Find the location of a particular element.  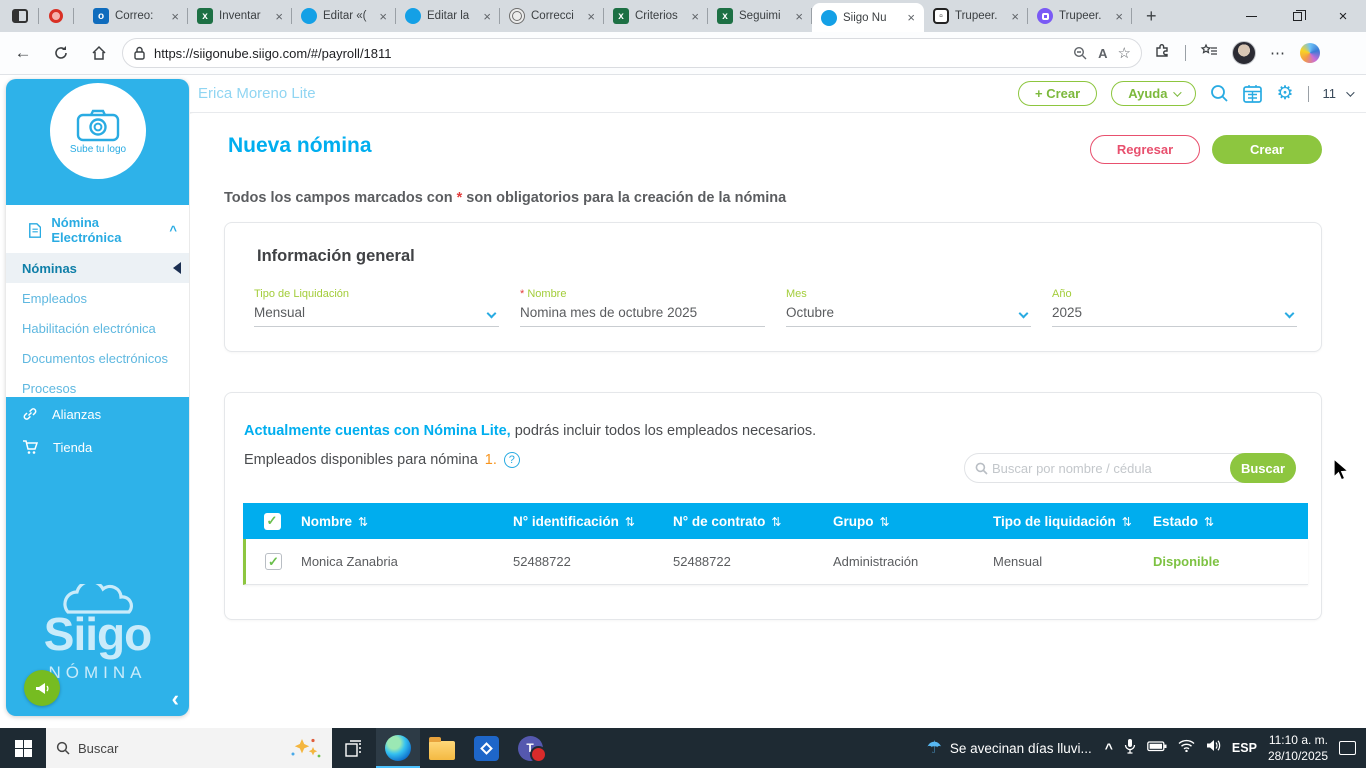

recording-indicator-icon is located at coordinates (56, 16).